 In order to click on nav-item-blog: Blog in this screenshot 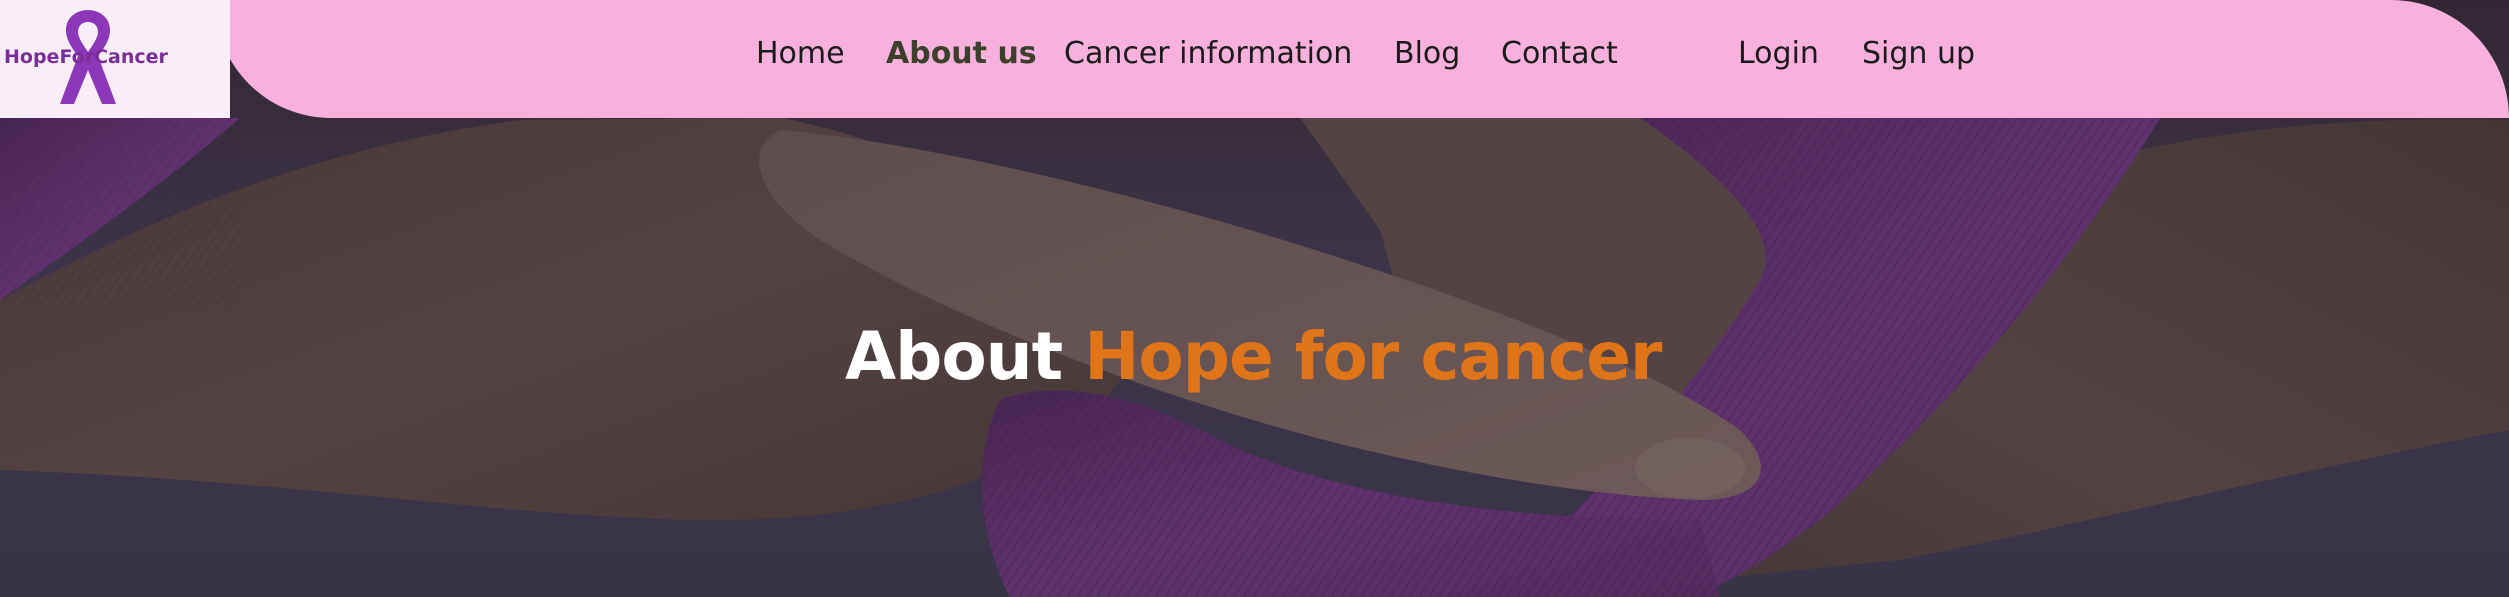, I will do `click(1427, 53)`.